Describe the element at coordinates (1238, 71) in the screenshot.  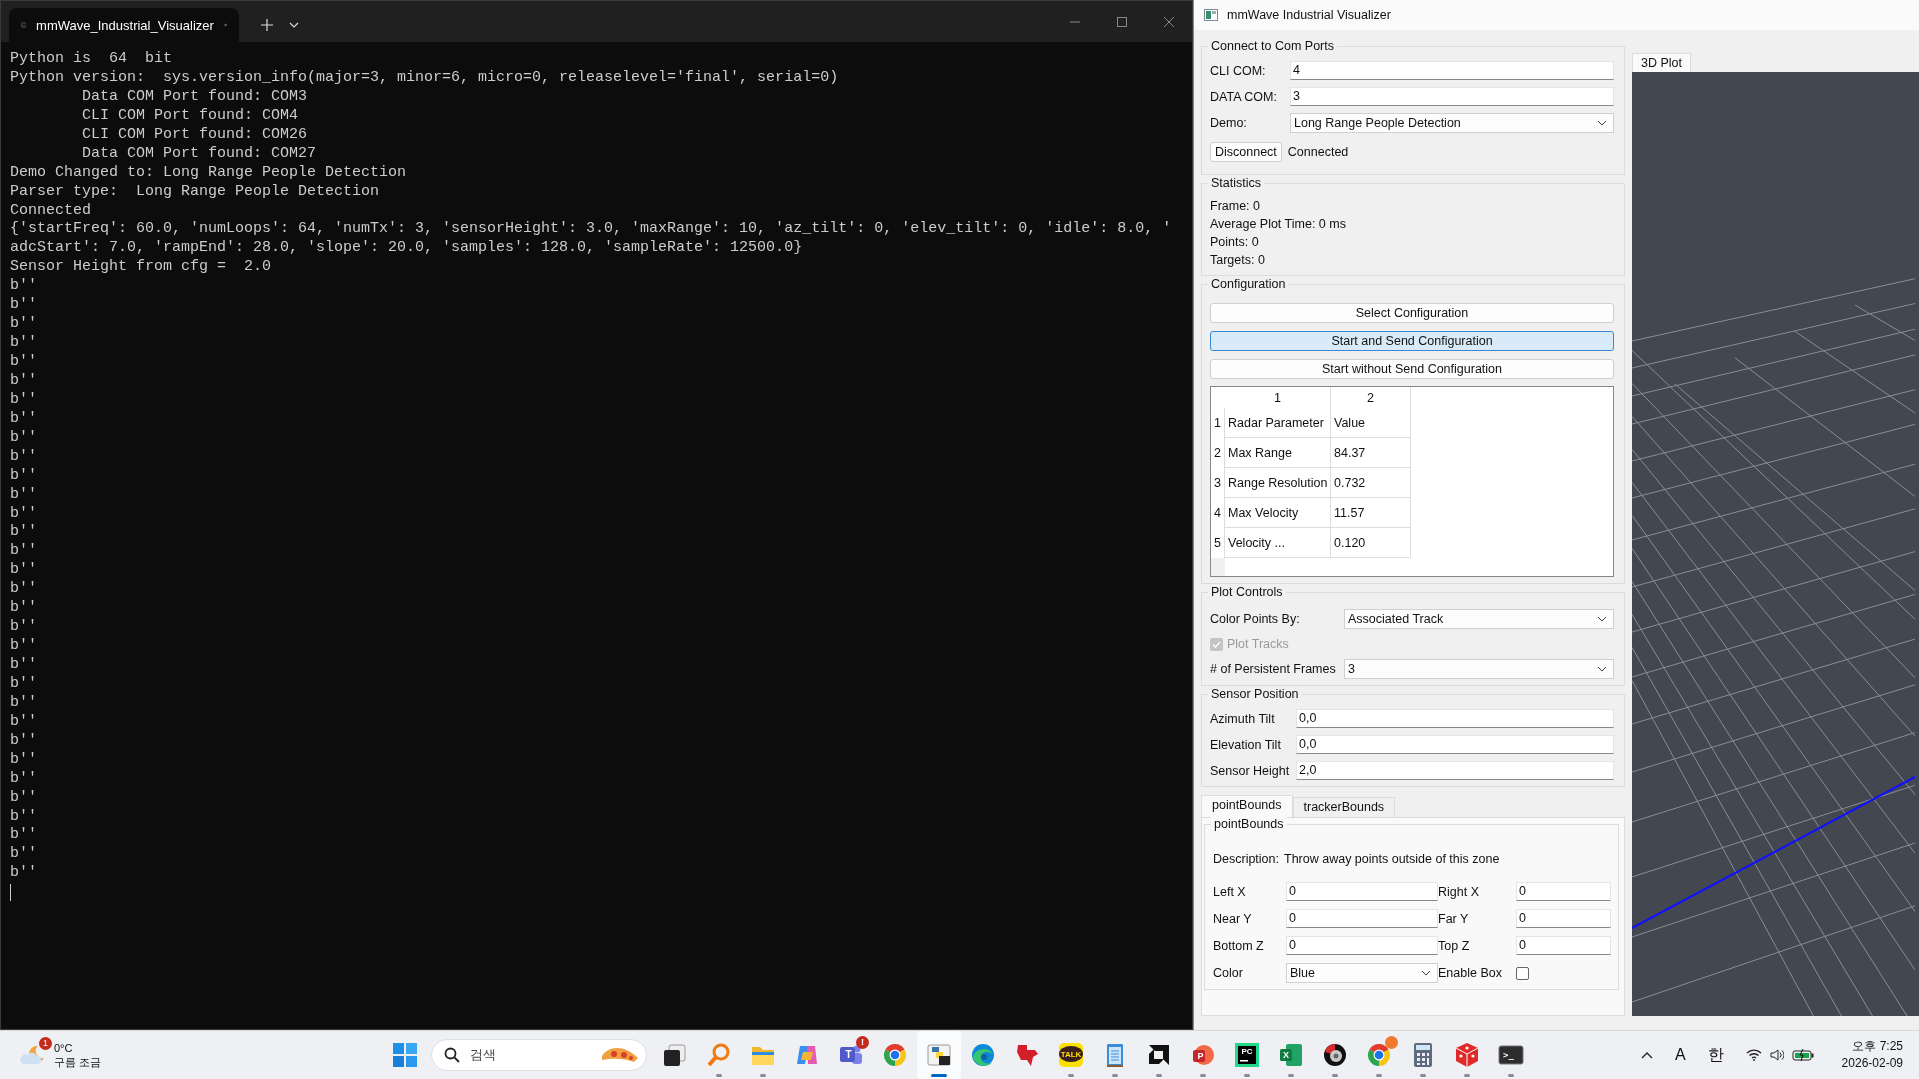
I see `field-label: CLI COM:` at that location.